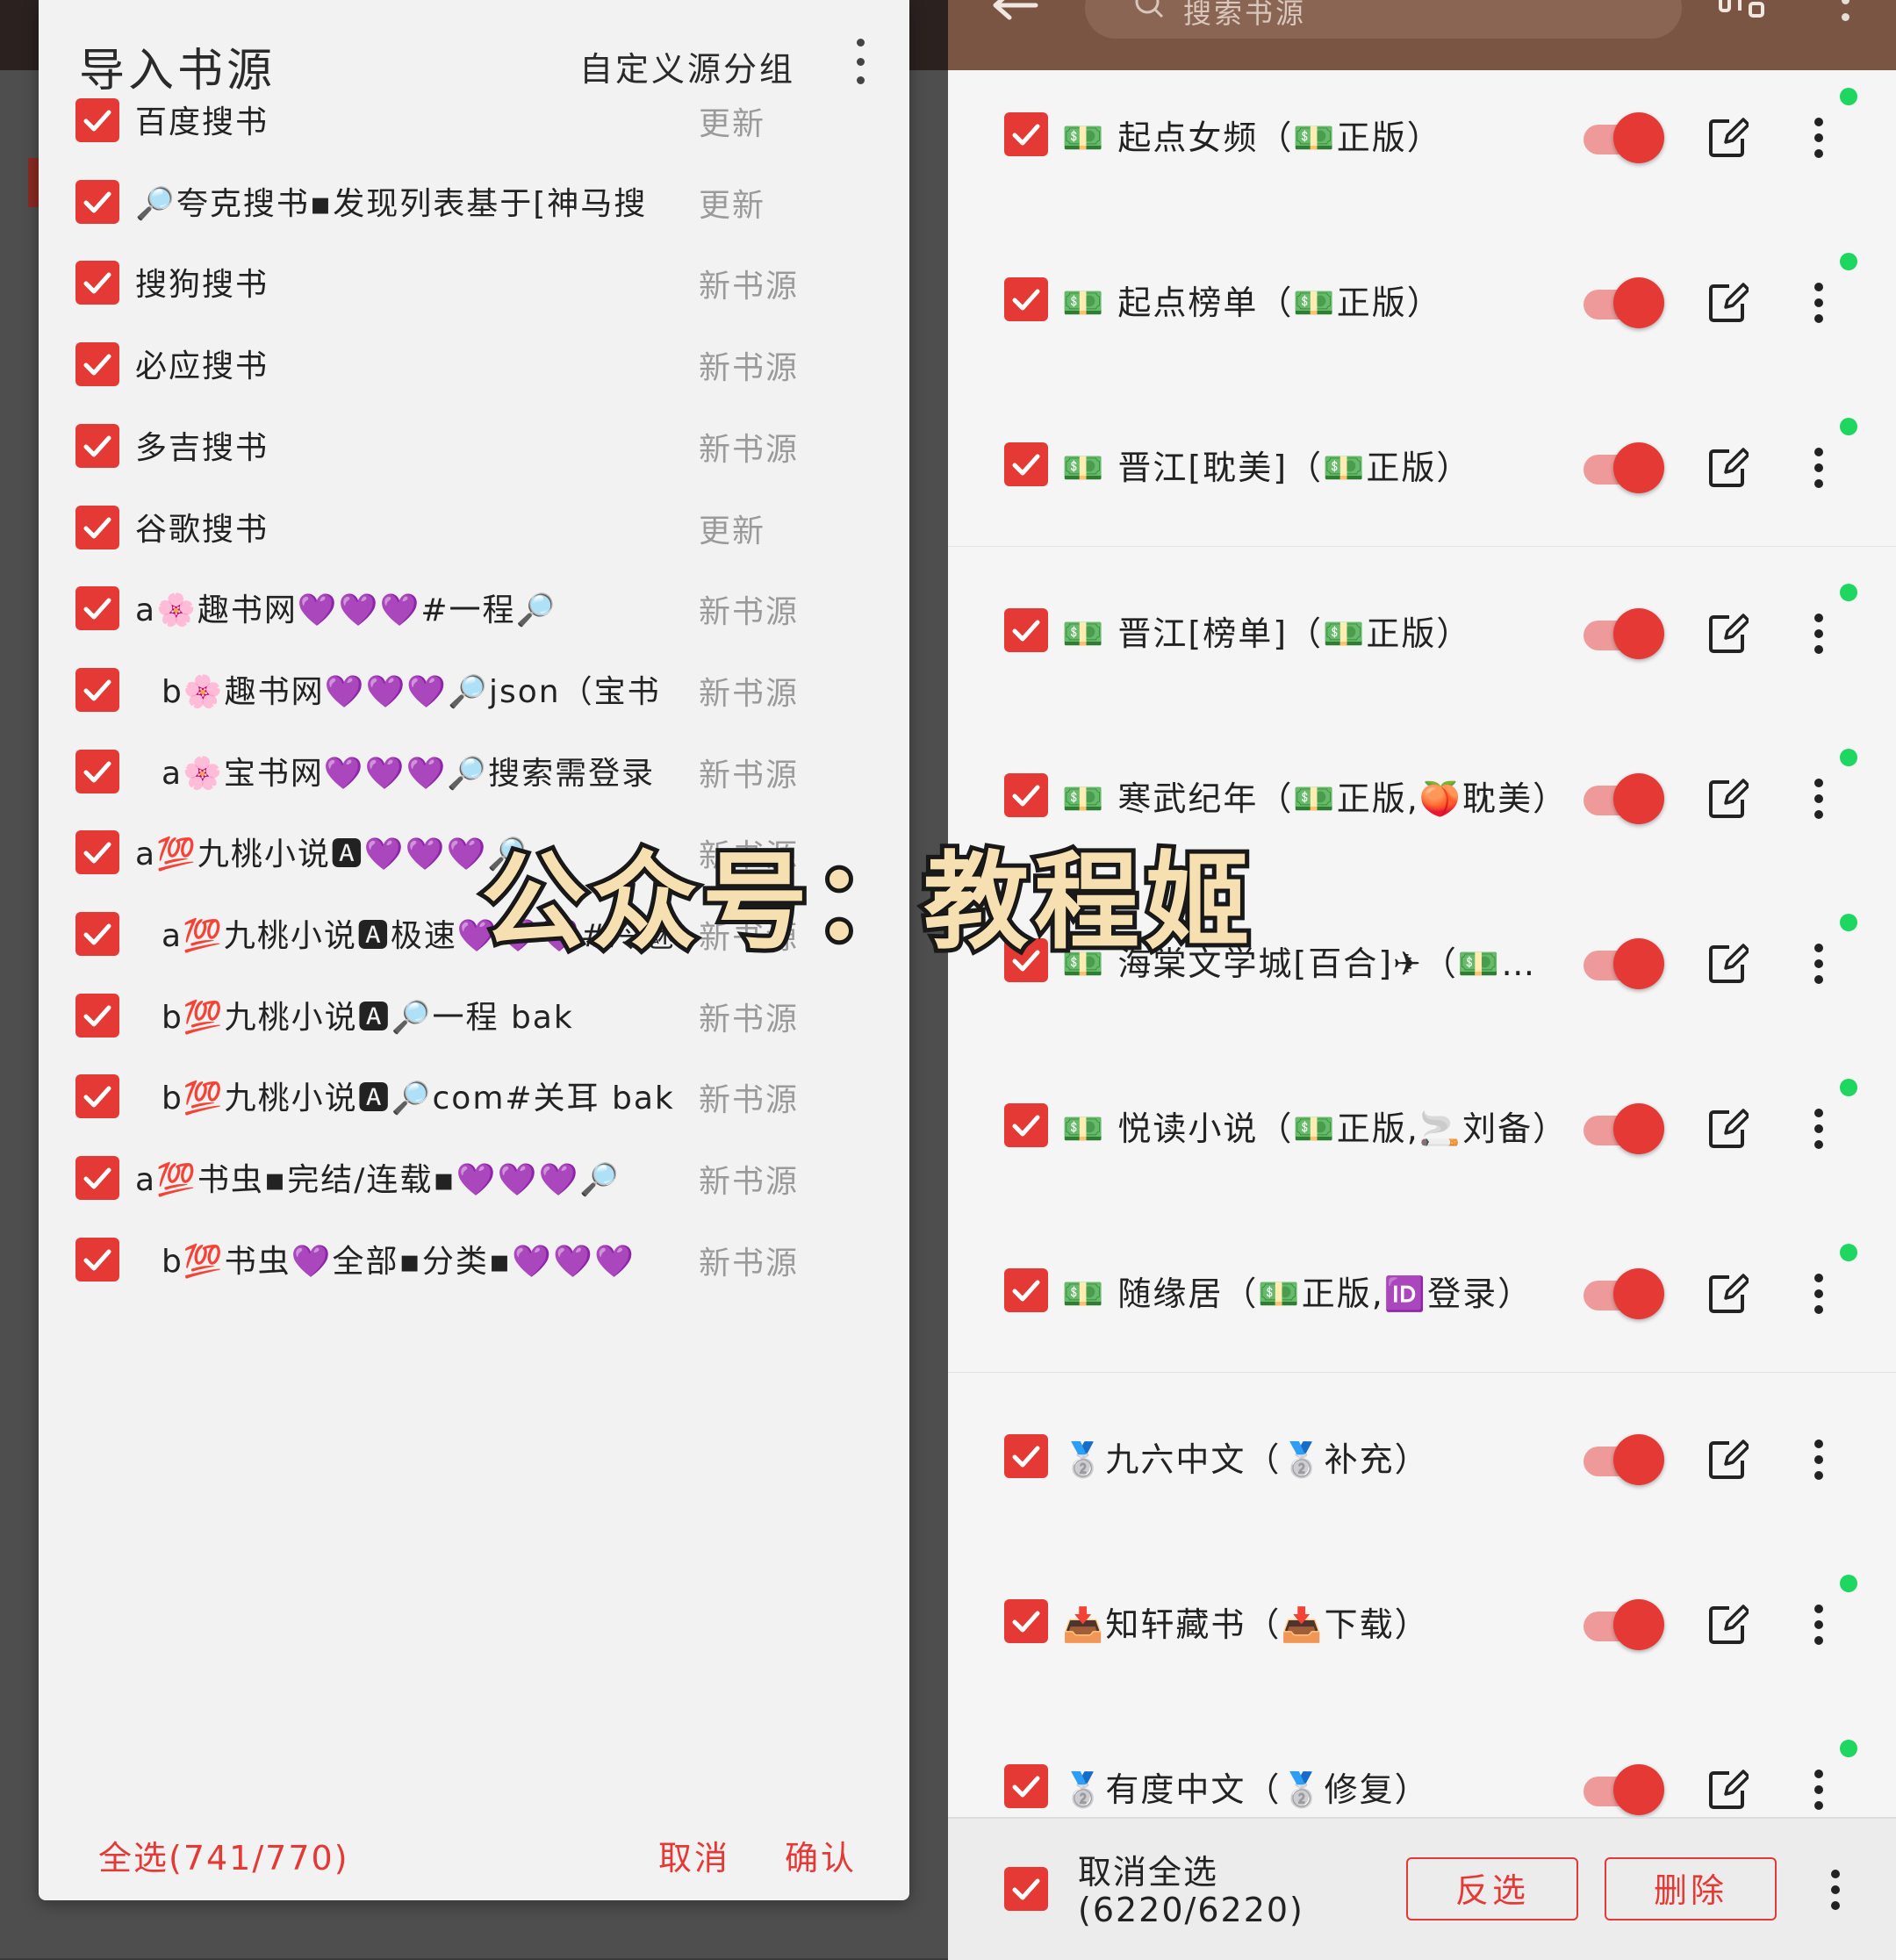 This screenshot has height=1960, width=1896. I want to click on invert-selection-button: 反选, so click(1492, 1889).